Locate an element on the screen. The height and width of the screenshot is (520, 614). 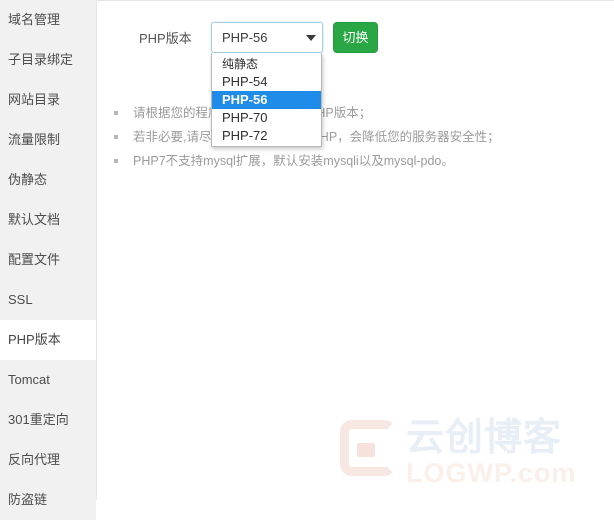
sidebar-item-tomcat: Tomcat is located at coordinates (48, 380).